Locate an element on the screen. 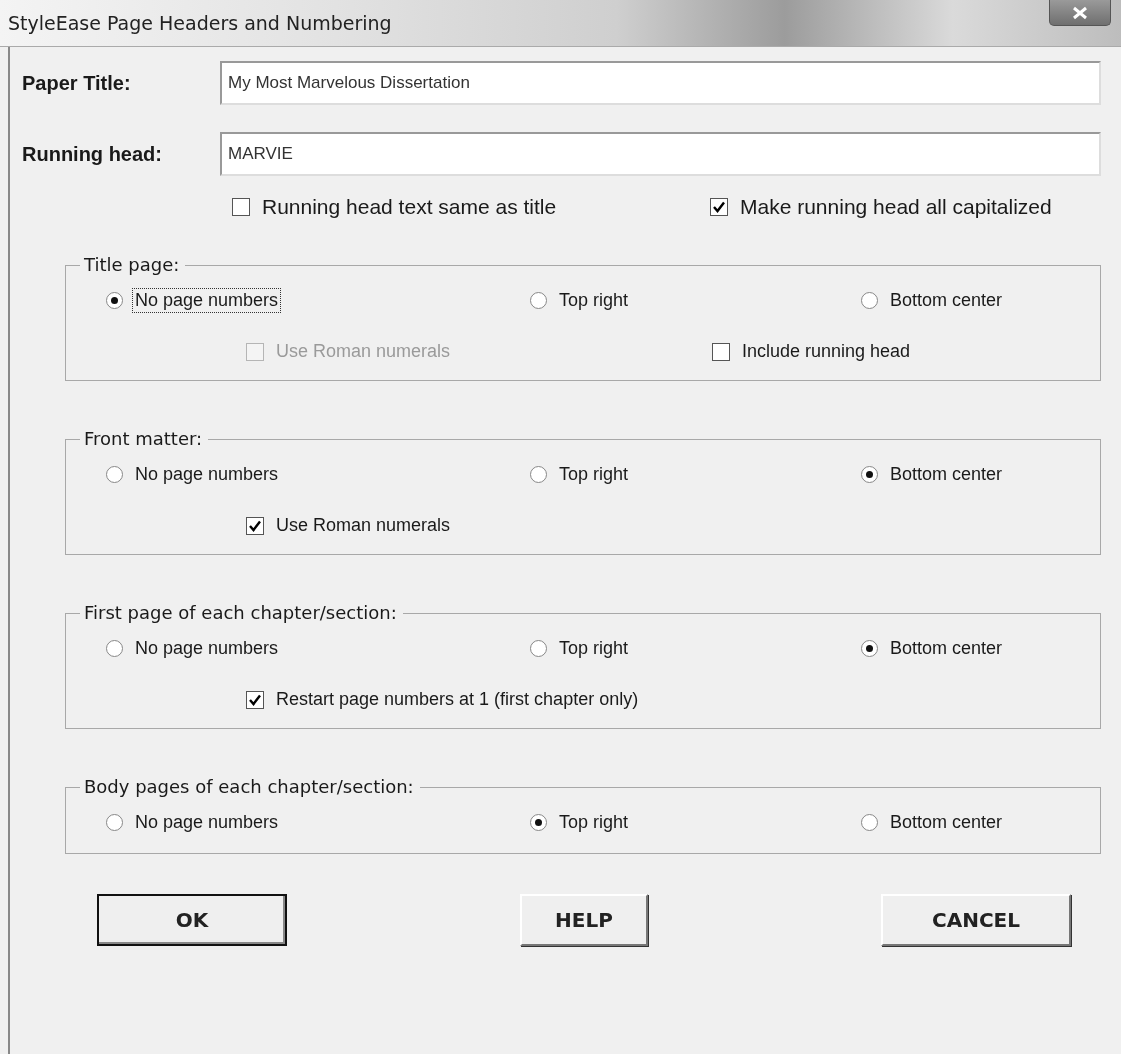 The width and height of the screenshot is (1121, 1054). field-label: Paper Title: is located at coordinates (77, 83).